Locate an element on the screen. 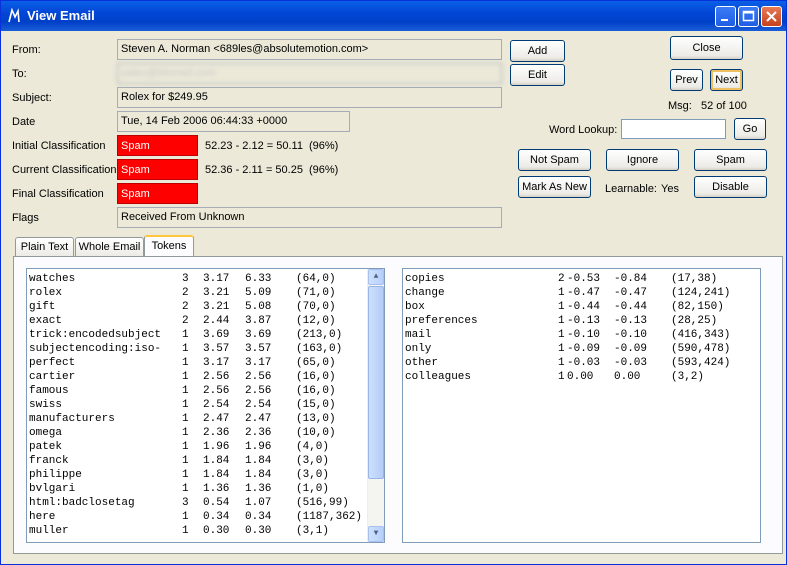 The image size is (787, 565). not-spam-button: Not Spam is located at coordinates (554, 160).